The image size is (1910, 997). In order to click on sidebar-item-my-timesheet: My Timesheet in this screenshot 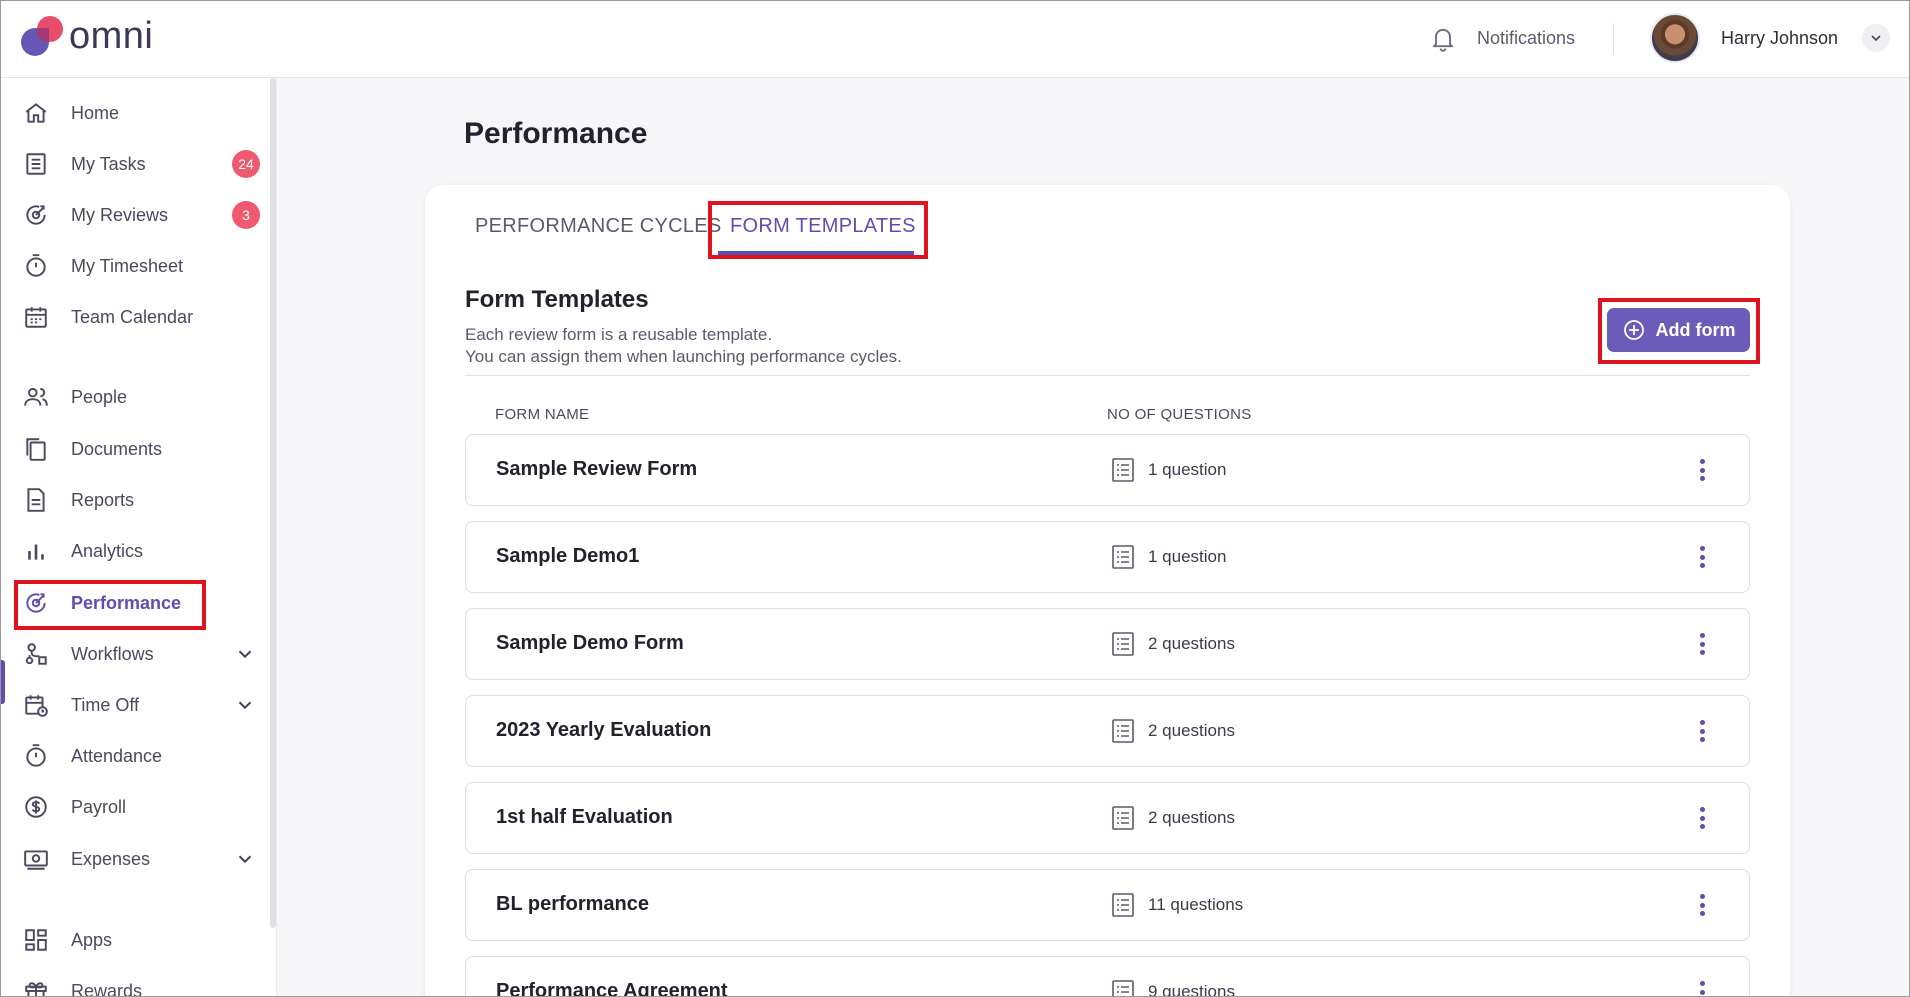, I will do `click(143, 266)`.